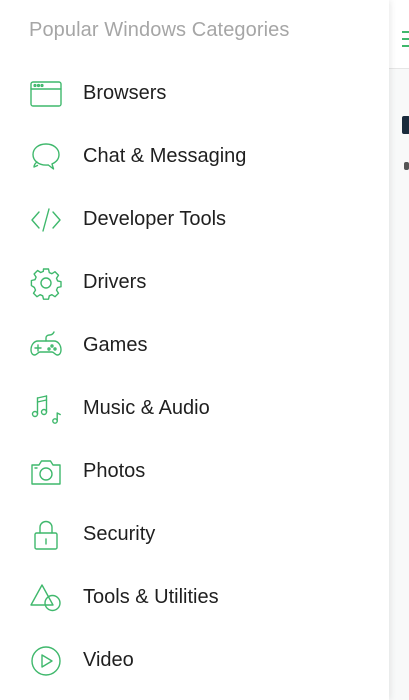 The image size is (409, 700). I want to click on background-text-fragment, so click(406, 166).